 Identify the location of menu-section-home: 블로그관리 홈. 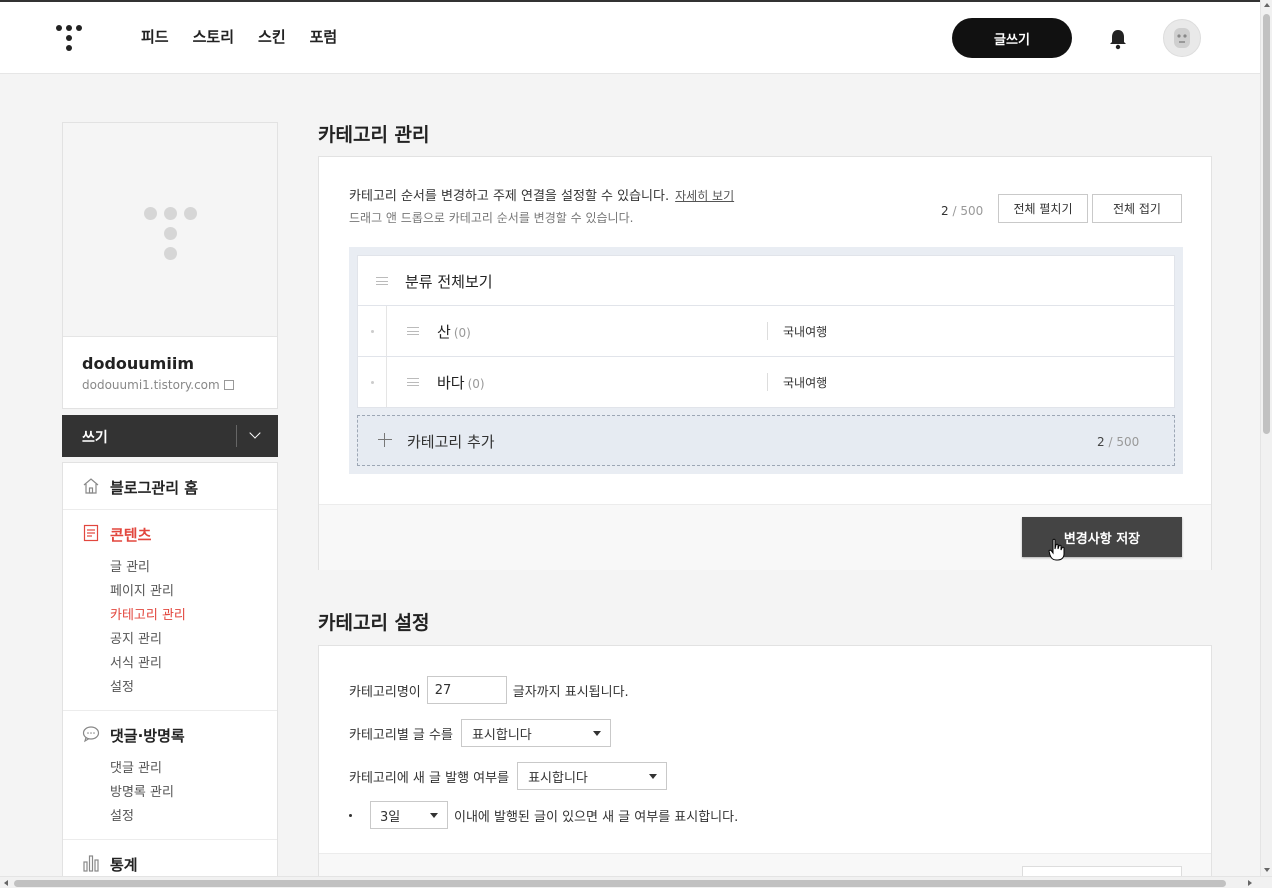
(170, 486).